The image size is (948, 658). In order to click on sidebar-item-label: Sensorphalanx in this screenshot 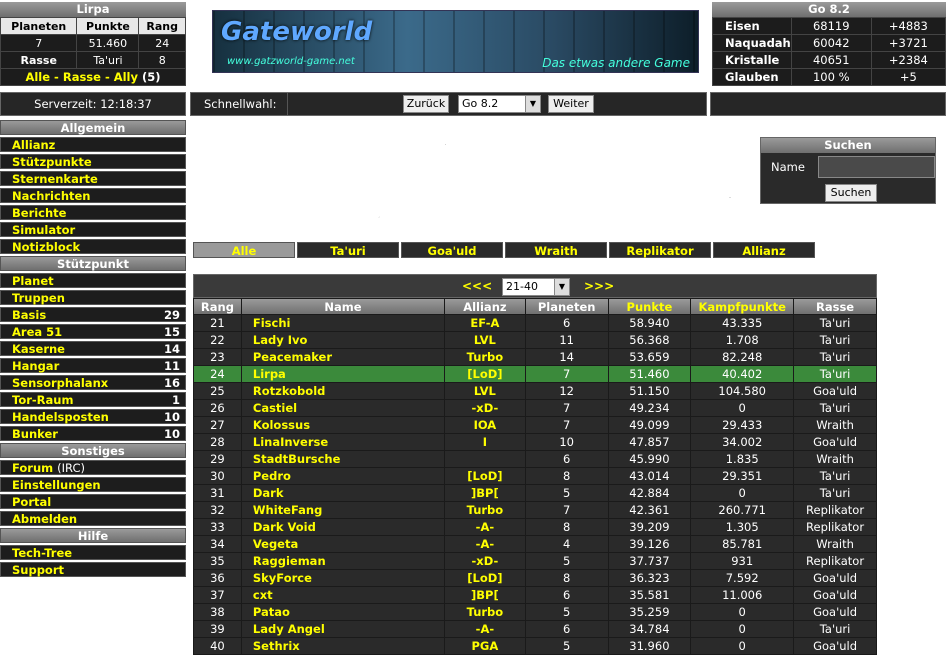, I will do `click(60, 383)`.